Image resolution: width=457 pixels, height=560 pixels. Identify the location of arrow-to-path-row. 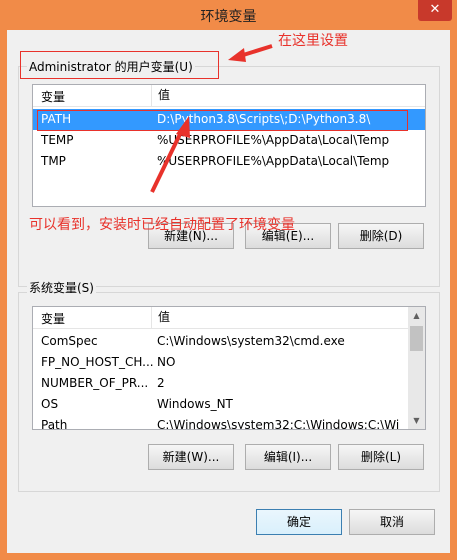
(167, 161).